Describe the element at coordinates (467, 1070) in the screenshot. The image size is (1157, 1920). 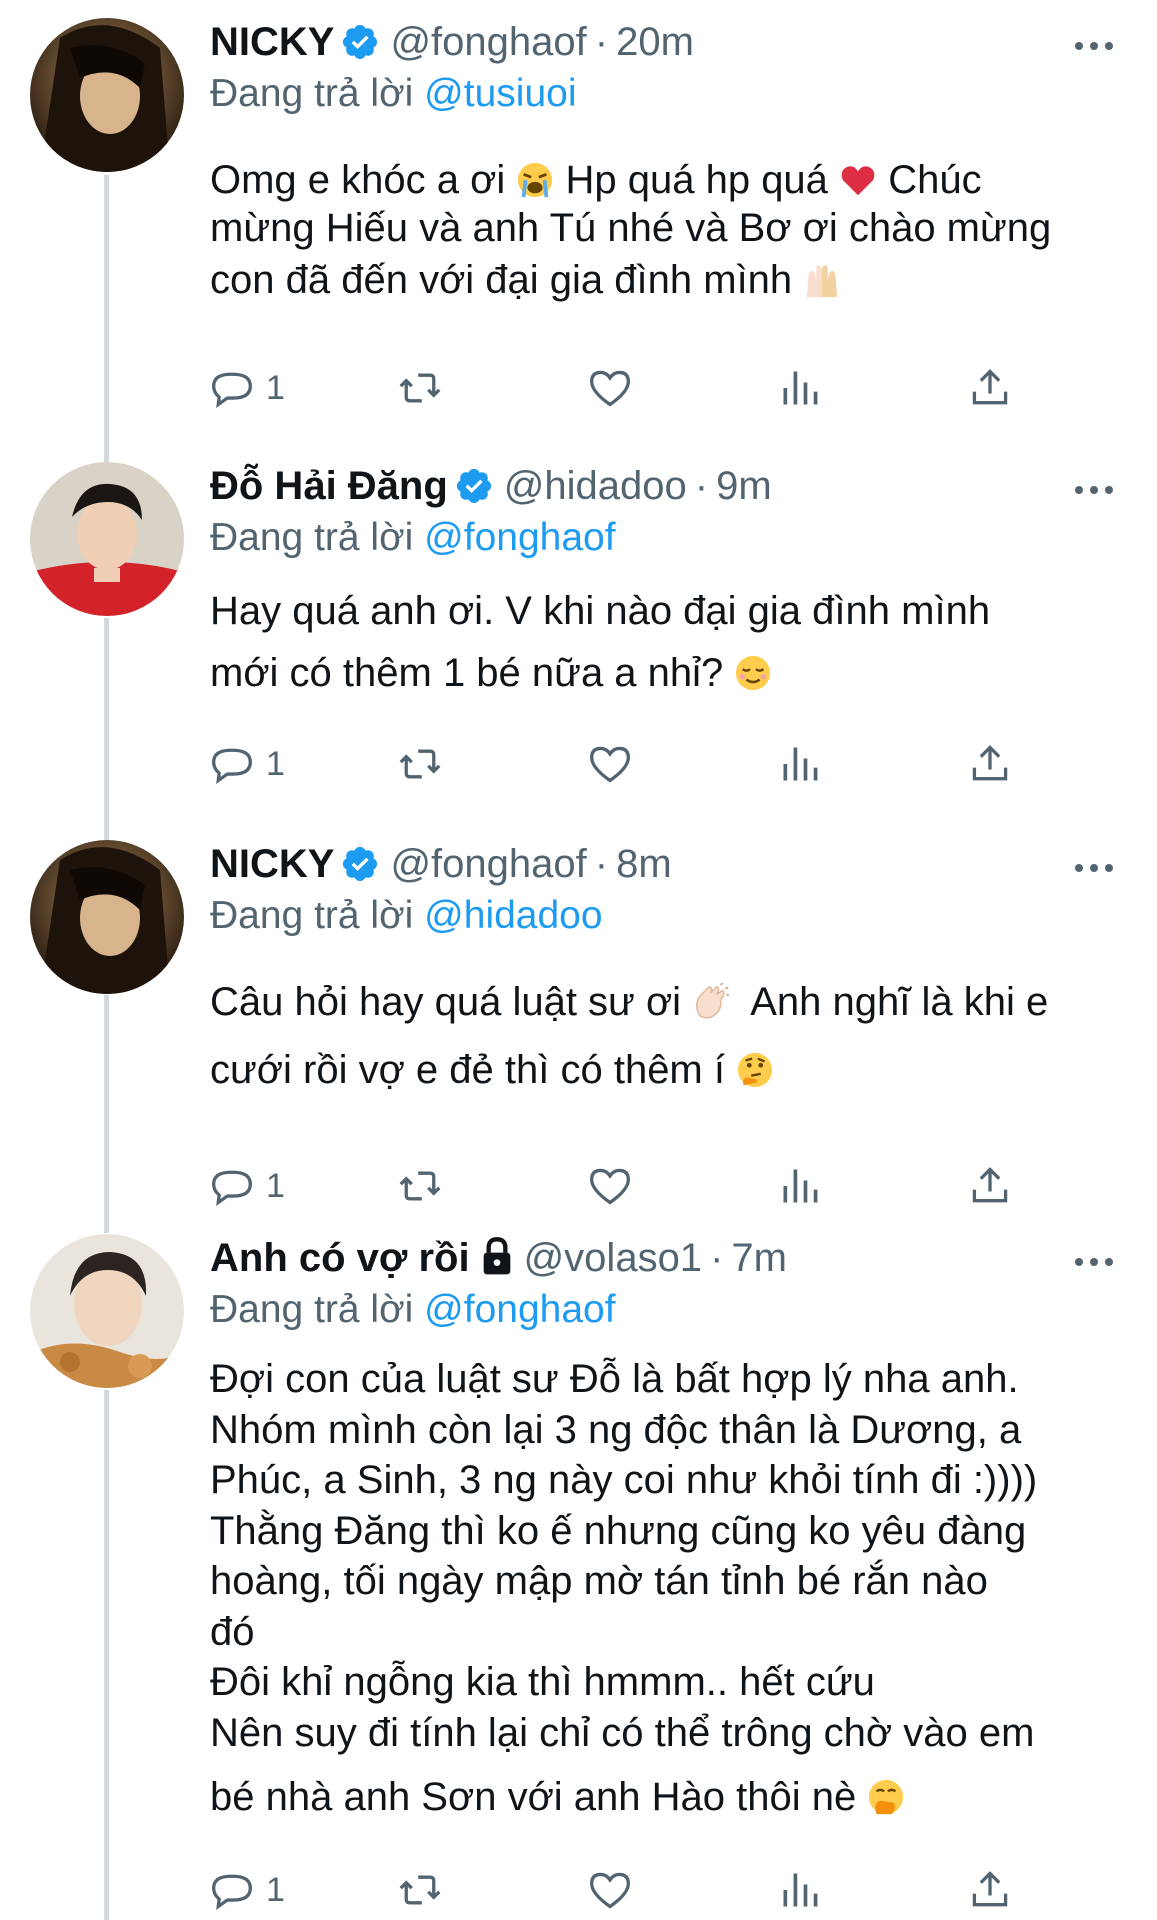
I see `text-line: cưới rồi vợ e đẻ thì có thêm í` at that location.